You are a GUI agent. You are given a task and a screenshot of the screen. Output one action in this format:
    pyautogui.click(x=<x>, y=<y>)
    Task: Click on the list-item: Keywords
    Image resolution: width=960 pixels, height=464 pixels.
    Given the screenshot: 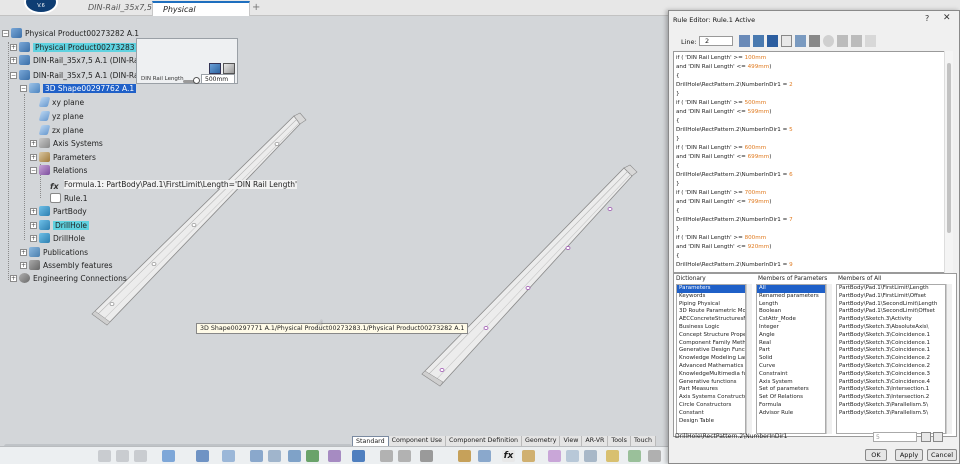 What is the action you would take?
    pyautogui.click(x=711, y=297)
    